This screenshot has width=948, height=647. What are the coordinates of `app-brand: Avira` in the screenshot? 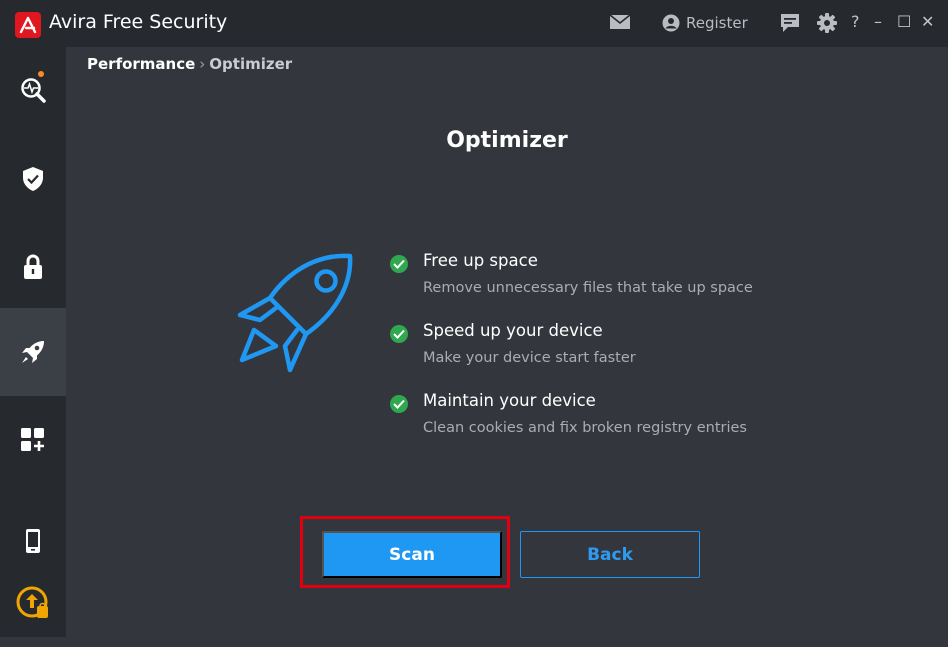 It's located at (73, 22).